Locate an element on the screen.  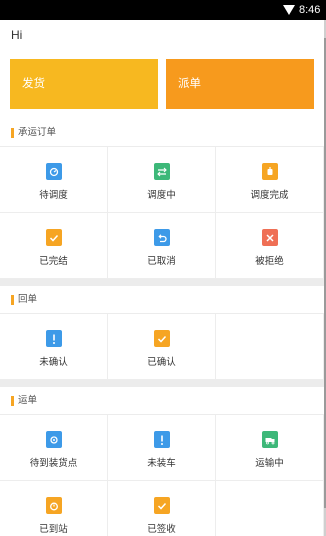
grid-item-pending-dispatch: 待调度 is located at coordinates (54, 180).